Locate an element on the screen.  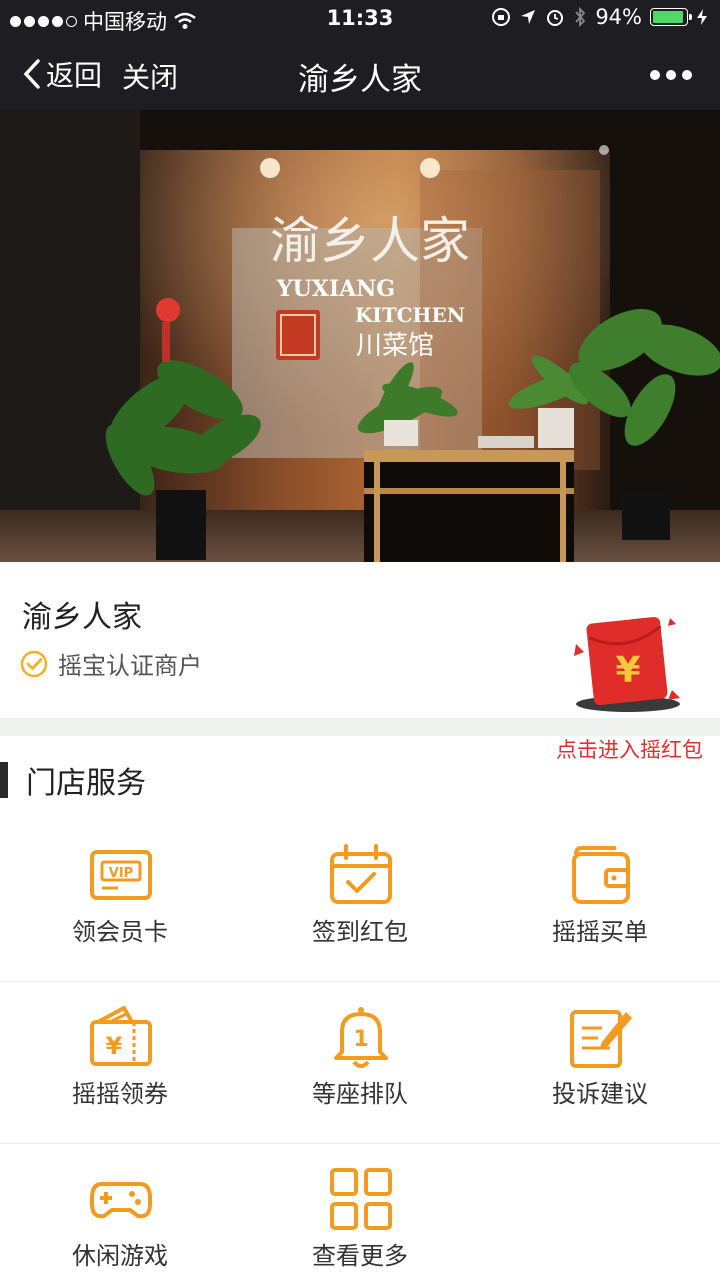
section-marker is located at coordinates (4, 780).